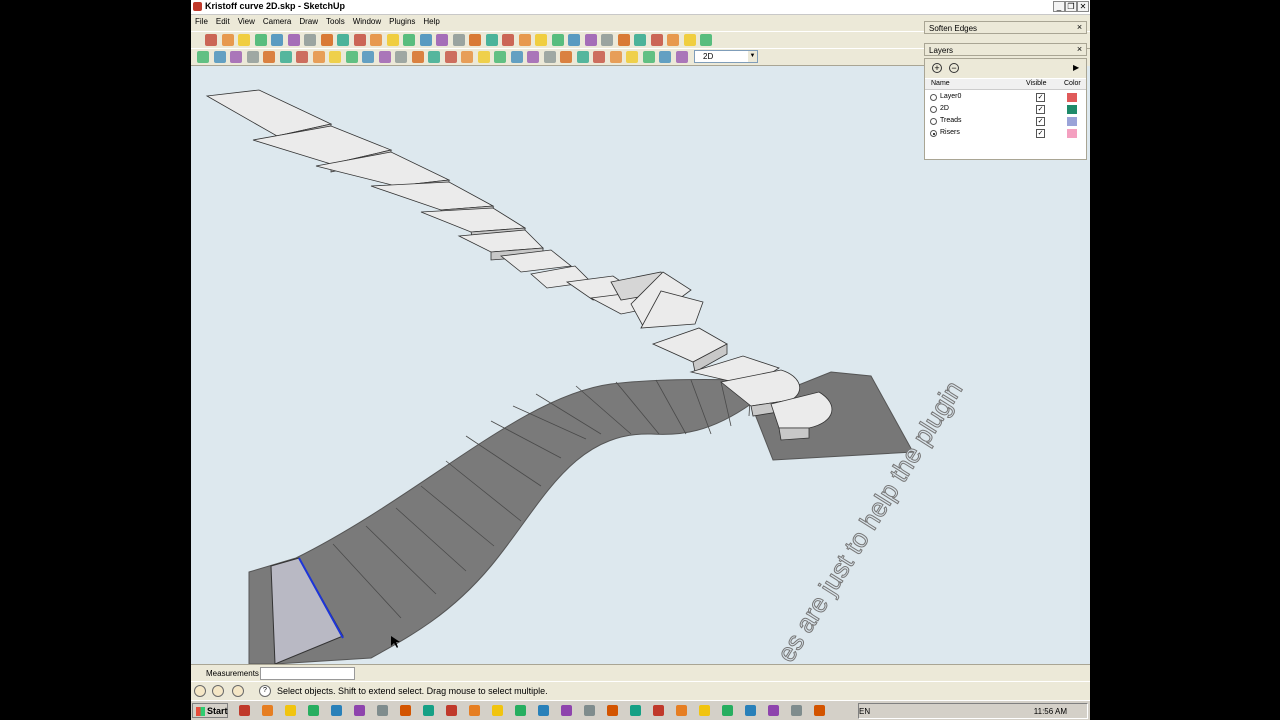  What do you see at coordinates (458, 40) in the screenshot?
I see `pan-icon` at bounding box center [458, 40].